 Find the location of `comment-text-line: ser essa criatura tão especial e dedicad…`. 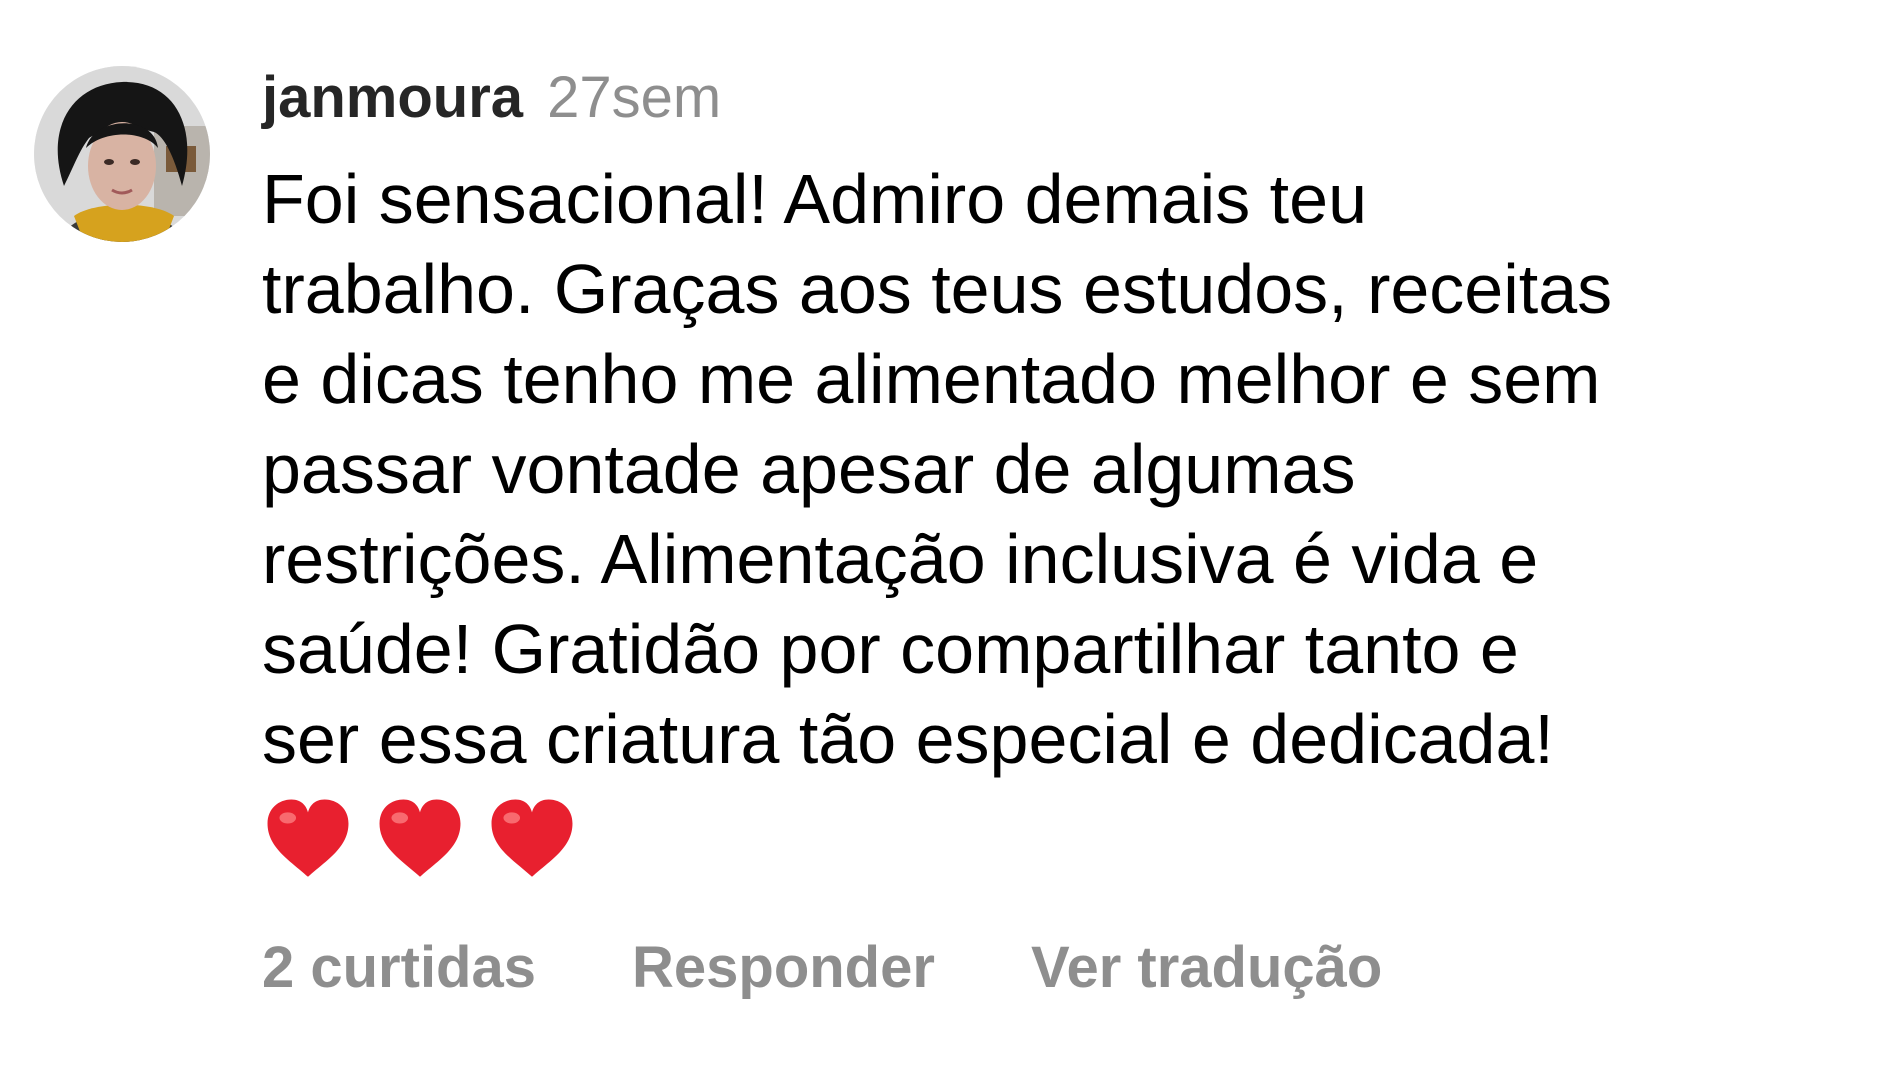

comment-text-line: ser essa criatura tão especial e dedicad… is located at coordinates (908, 739).